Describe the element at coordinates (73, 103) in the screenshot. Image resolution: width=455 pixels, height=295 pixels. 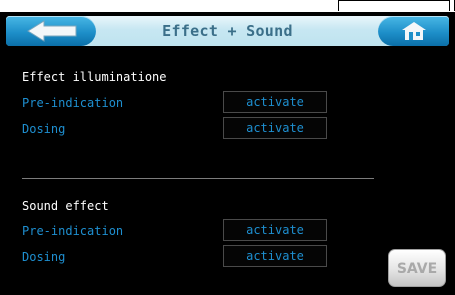
I see `effect-pre-indication-label: Pre-indication` at that location.